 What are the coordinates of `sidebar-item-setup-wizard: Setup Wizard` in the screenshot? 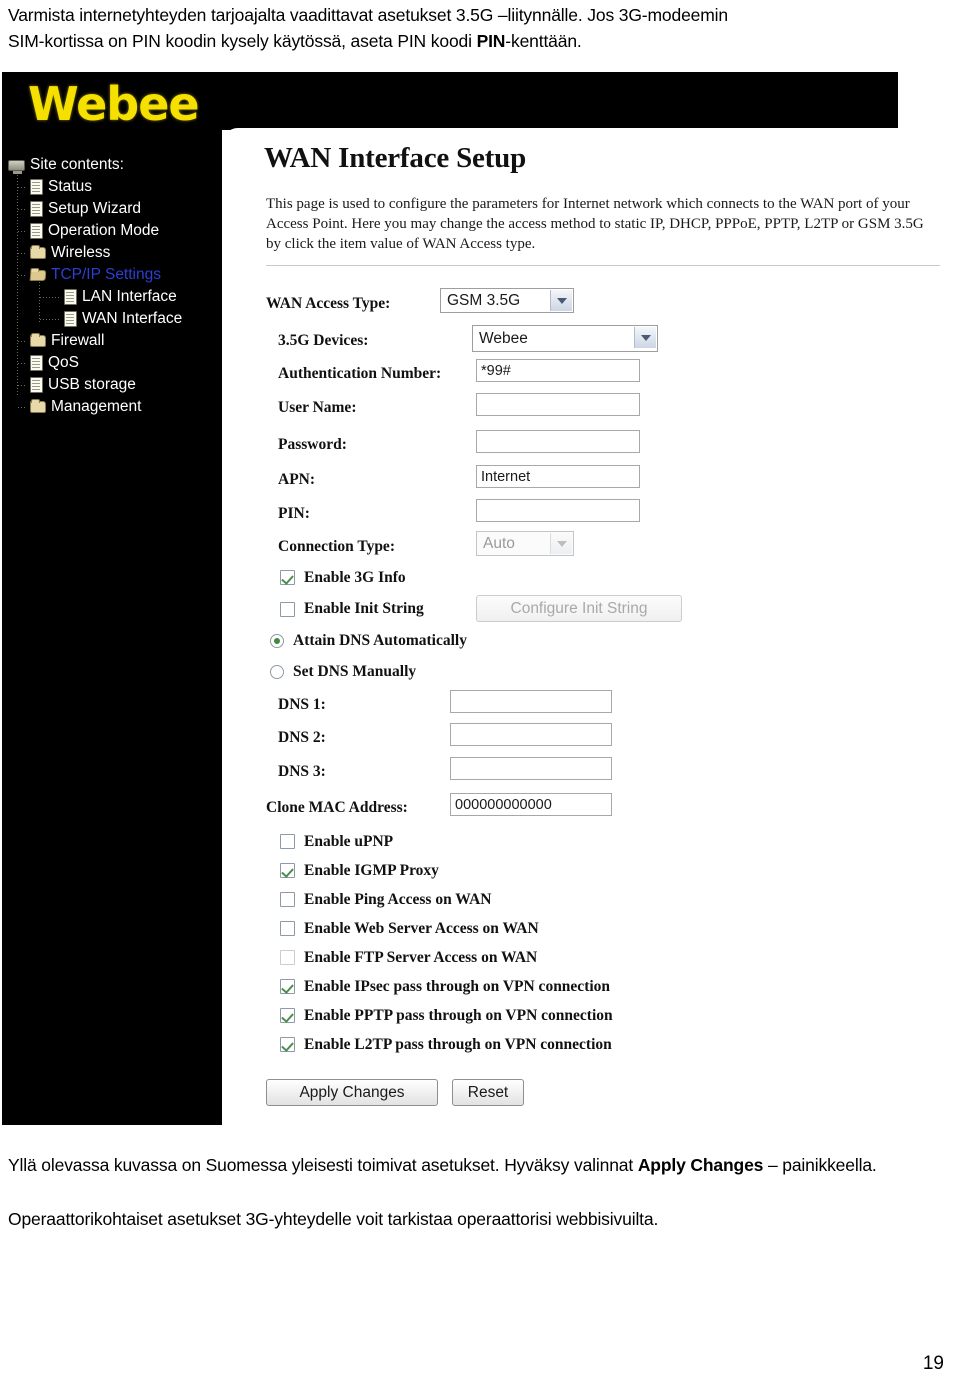 It's located at (114, 209).